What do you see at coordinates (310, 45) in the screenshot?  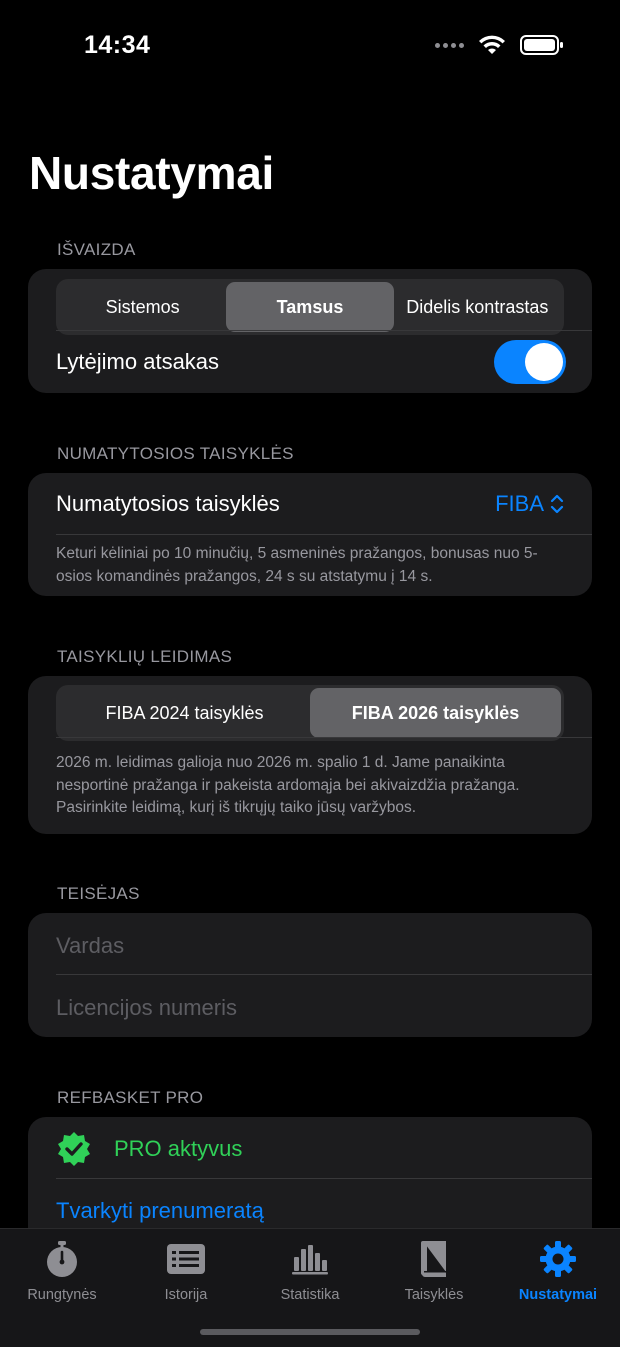 I see `status-bar: 14:34` at bounding box center [310, 45].